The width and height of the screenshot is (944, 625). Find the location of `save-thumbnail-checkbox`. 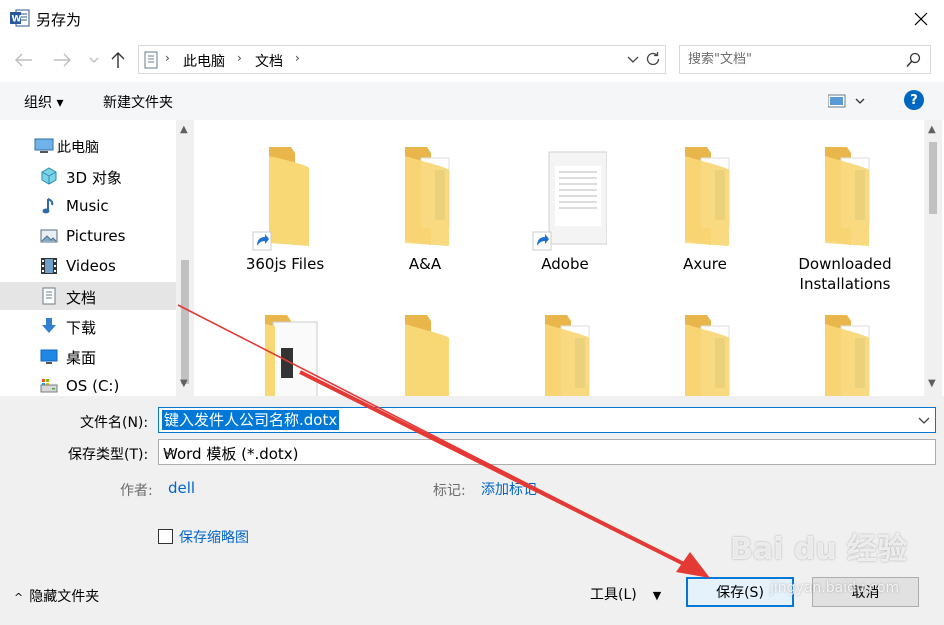

save-thumbnail-checkbox is located at coordinates (165, 536).